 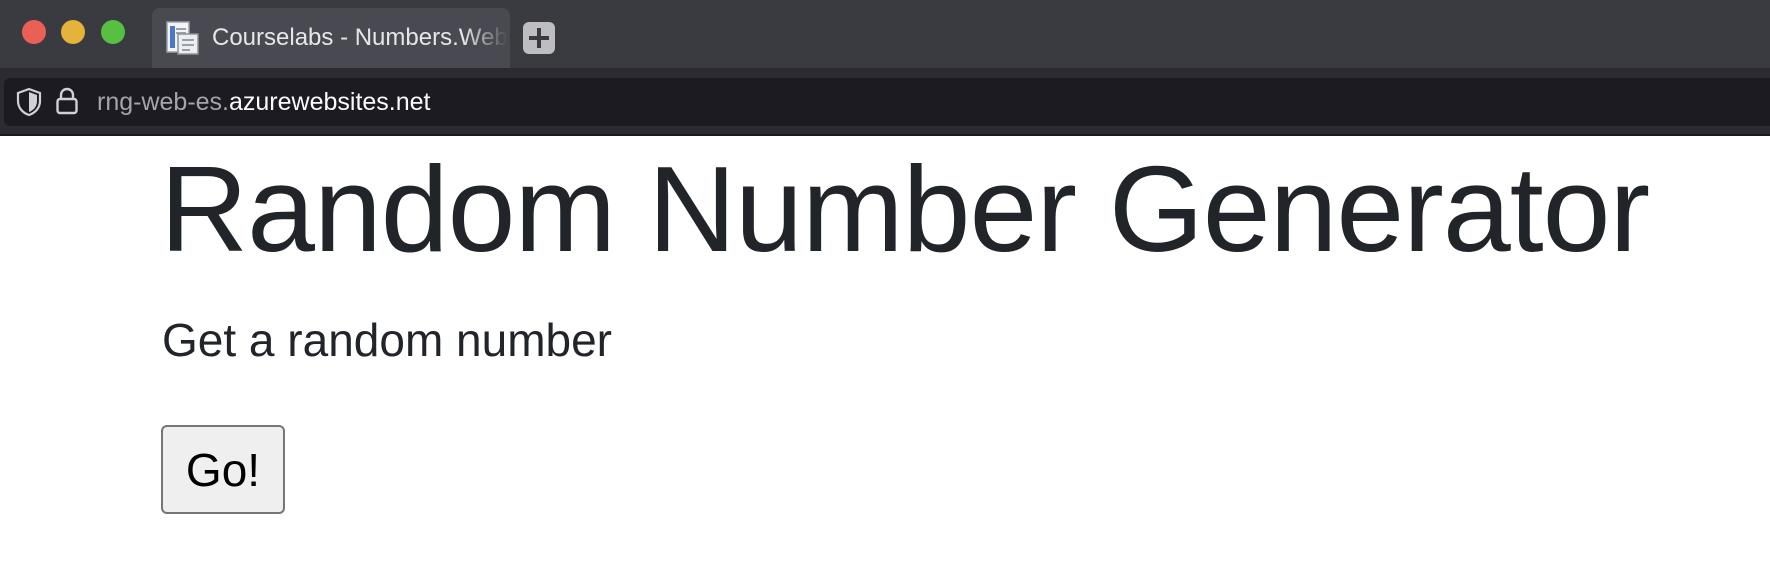 What do you see at coordinates (163, 102) in the screenshot?
I see `url-subdomain: rng-web-es.` at bounding box center [163, 102].